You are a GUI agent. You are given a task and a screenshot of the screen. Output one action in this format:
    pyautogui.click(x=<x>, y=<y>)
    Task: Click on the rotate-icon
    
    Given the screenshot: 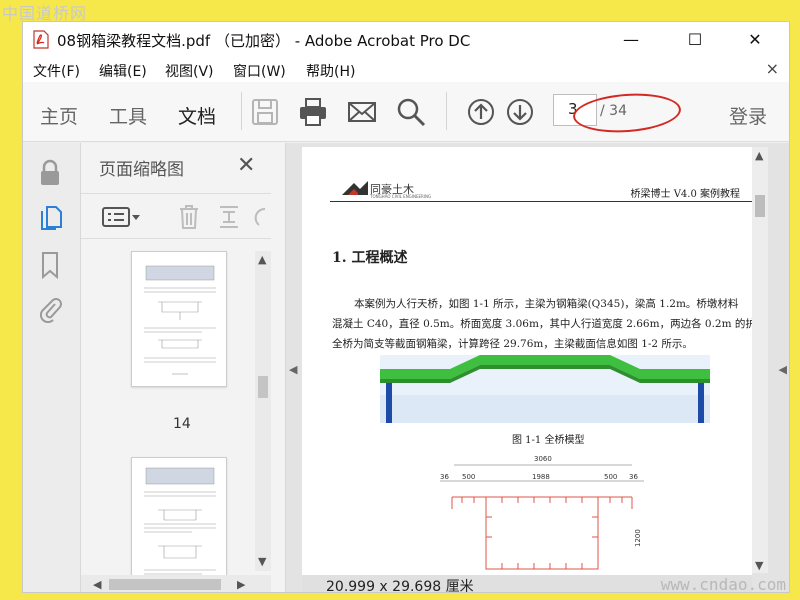 What is the action you would take?
    pyautogui.click(x=260, y=217)
    